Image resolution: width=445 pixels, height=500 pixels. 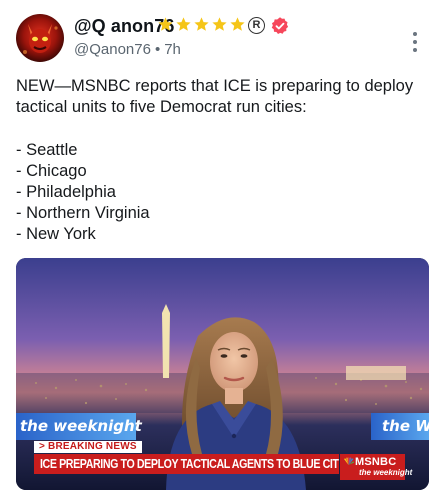 I want to click on list-item: - Chicago, so click(x=51, y=171).